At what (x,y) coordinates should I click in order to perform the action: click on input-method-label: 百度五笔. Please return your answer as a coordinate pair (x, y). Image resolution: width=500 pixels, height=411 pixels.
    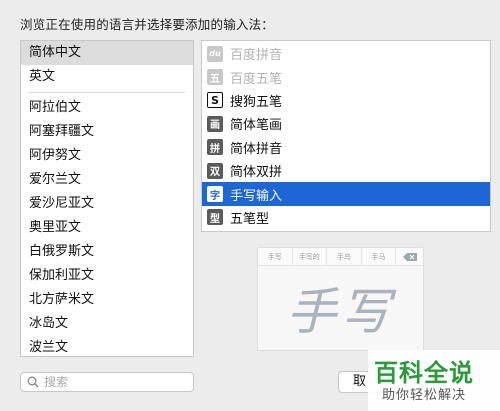
    Looking at the image, I should click on (256, 79).